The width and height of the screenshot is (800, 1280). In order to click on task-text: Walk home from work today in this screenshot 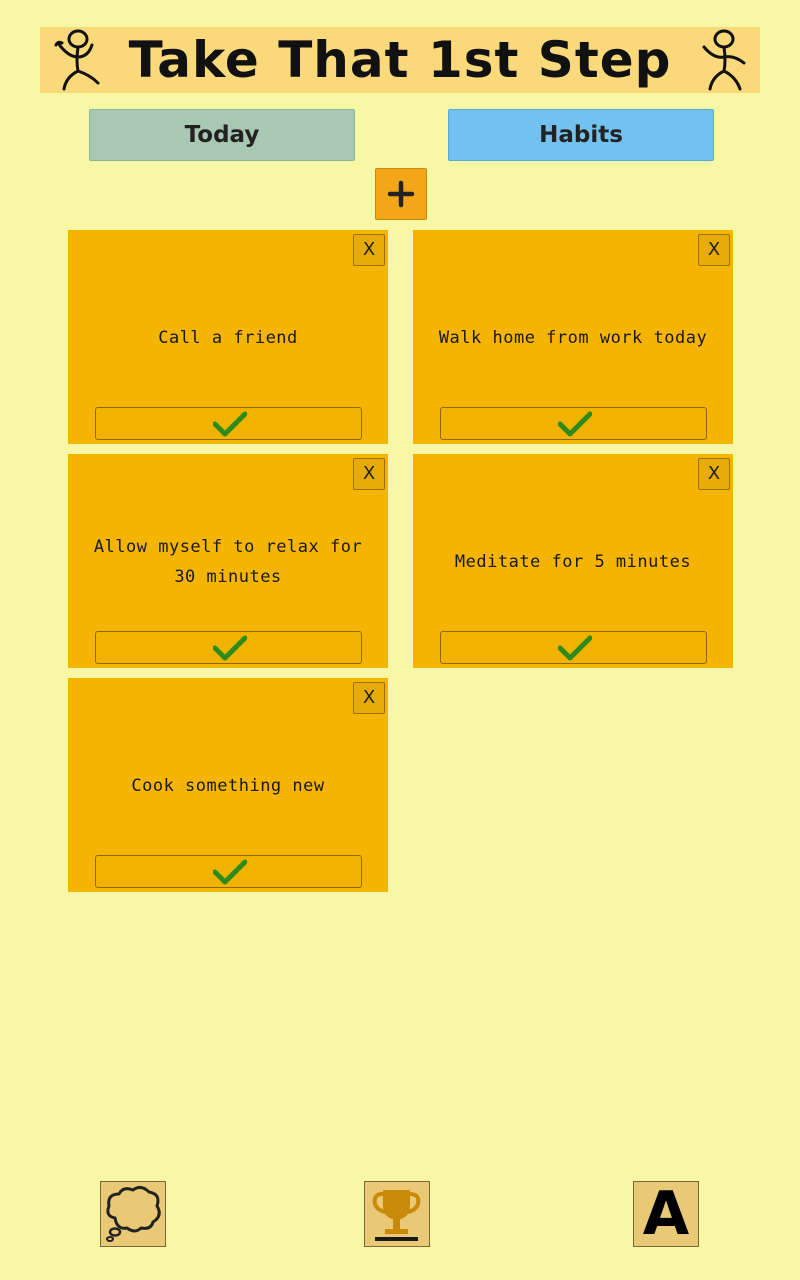, I will do `click(573, 337)`.